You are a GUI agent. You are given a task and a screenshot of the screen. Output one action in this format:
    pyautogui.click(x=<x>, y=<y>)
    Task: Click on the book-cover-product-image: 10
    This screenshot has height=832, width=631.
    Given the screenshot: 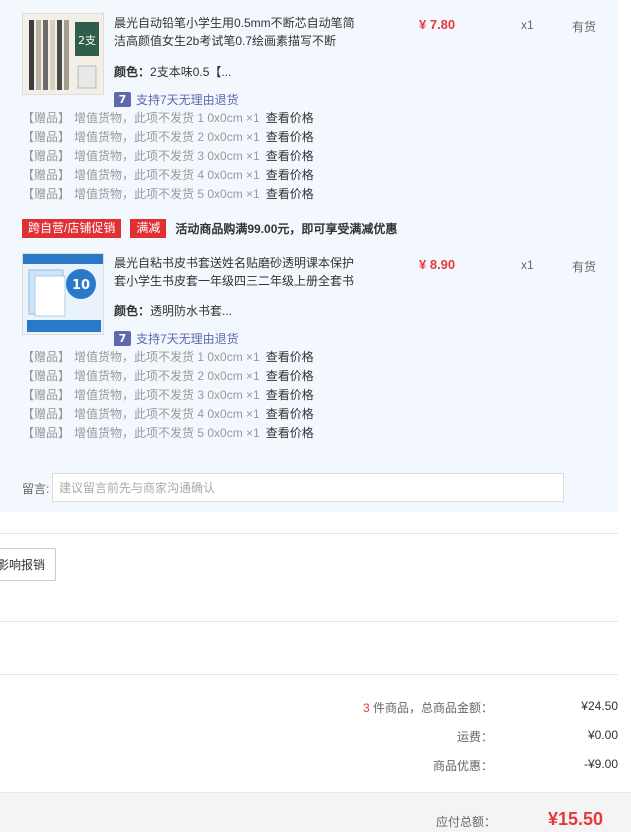 What is the action you would take?
    pyautogui.click(x=63, y=294)
    